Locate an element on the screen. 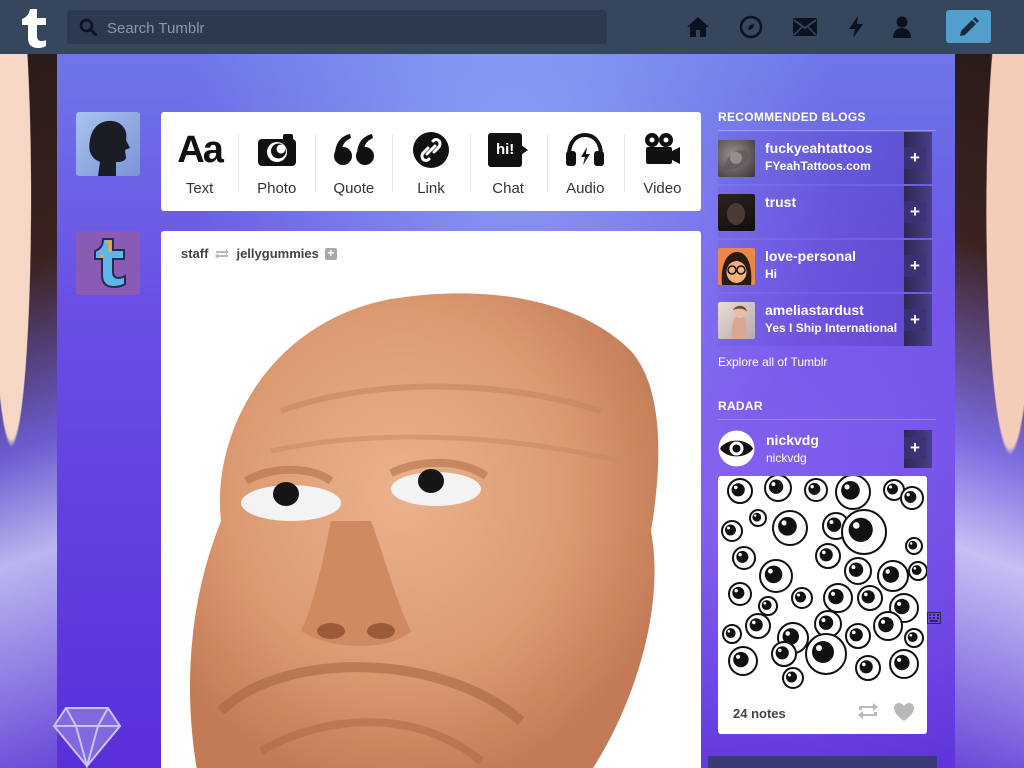  recommended-blog: love-personal Hi is located at coordinates (811, 266).